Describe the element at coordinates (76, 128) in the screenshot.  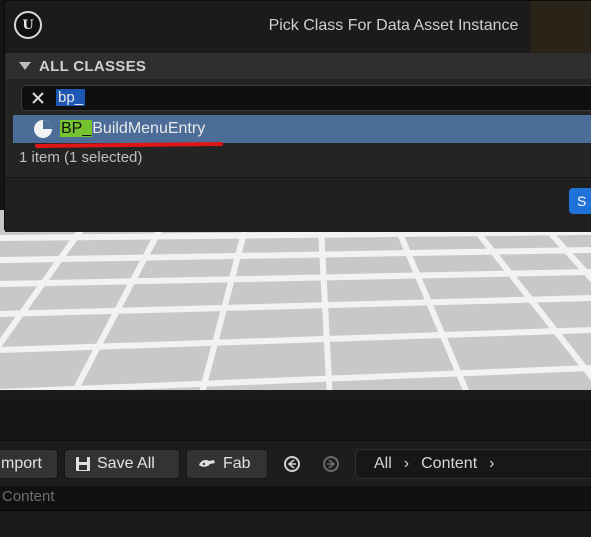
I see `match-highlight: BP_` at that location.